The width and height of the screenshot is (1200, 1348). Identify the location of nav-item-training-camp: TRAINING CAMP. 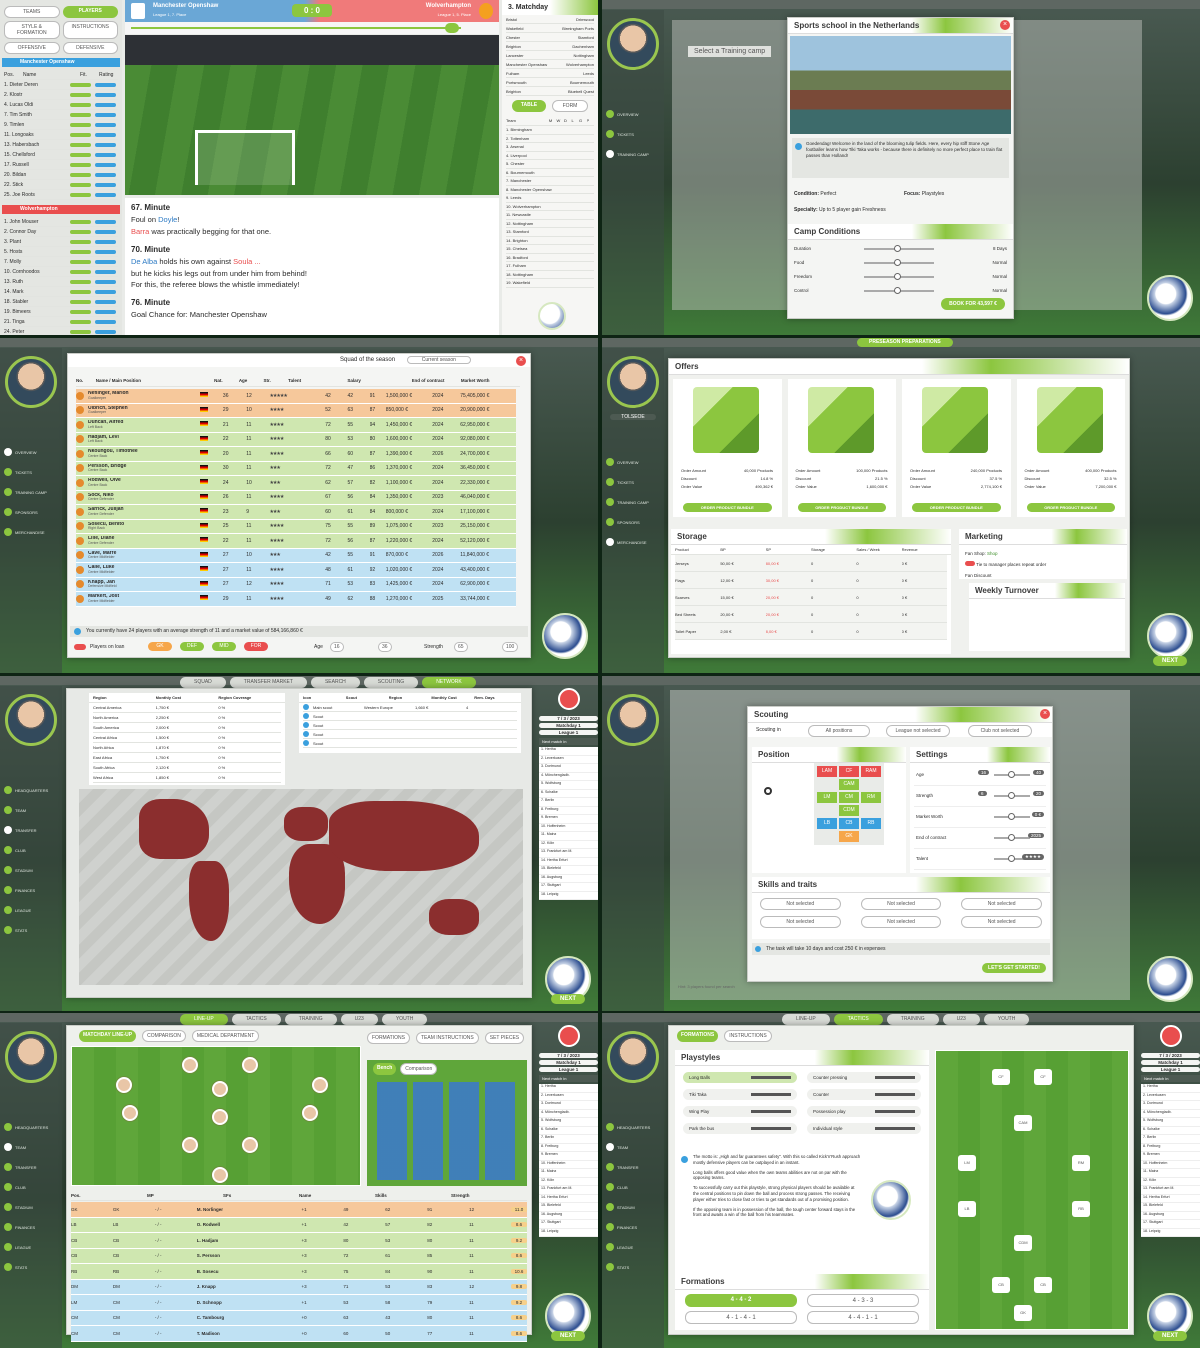
(633, 502).